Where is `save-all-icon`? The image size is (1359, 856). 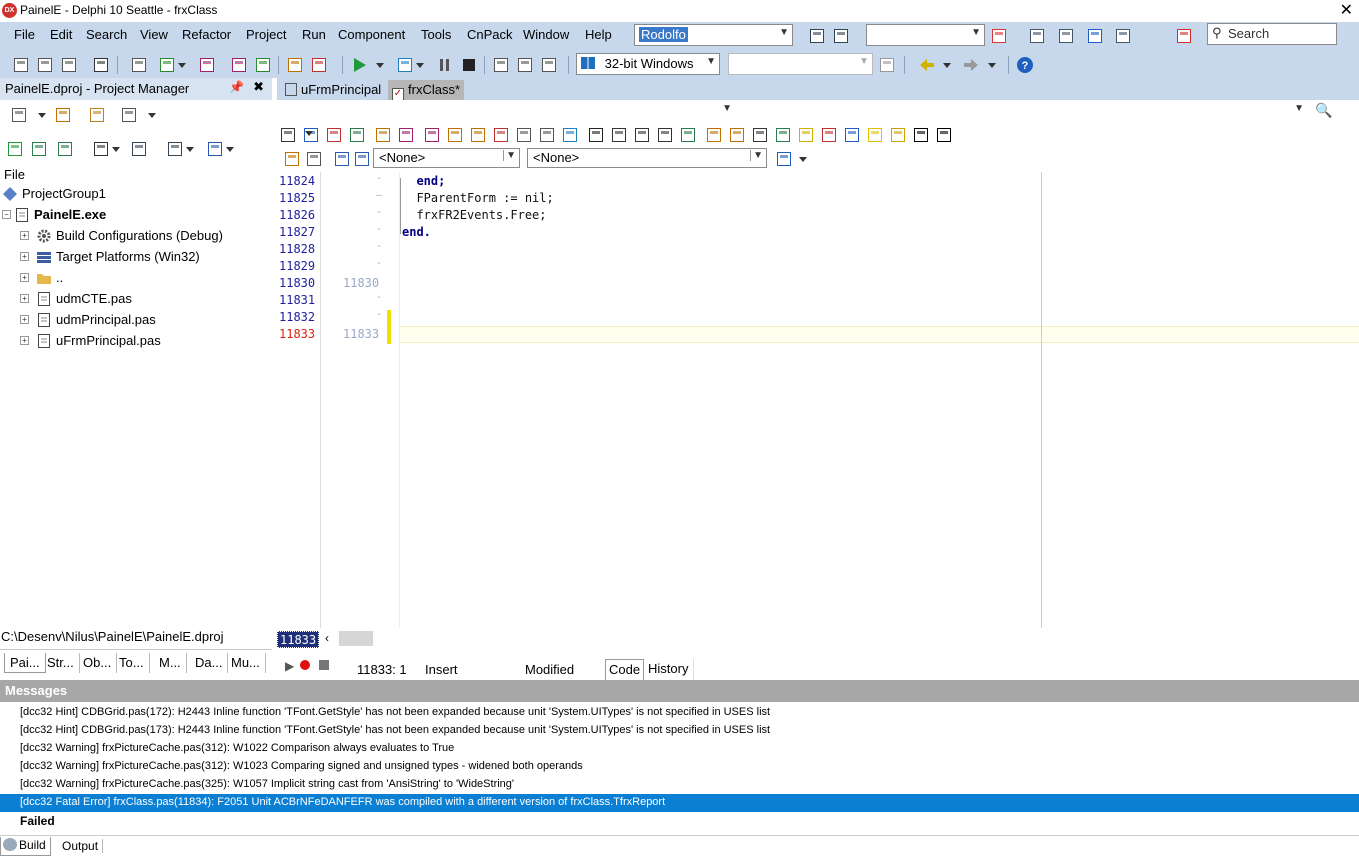
save-all-icon is located at coordinates (69, 65).